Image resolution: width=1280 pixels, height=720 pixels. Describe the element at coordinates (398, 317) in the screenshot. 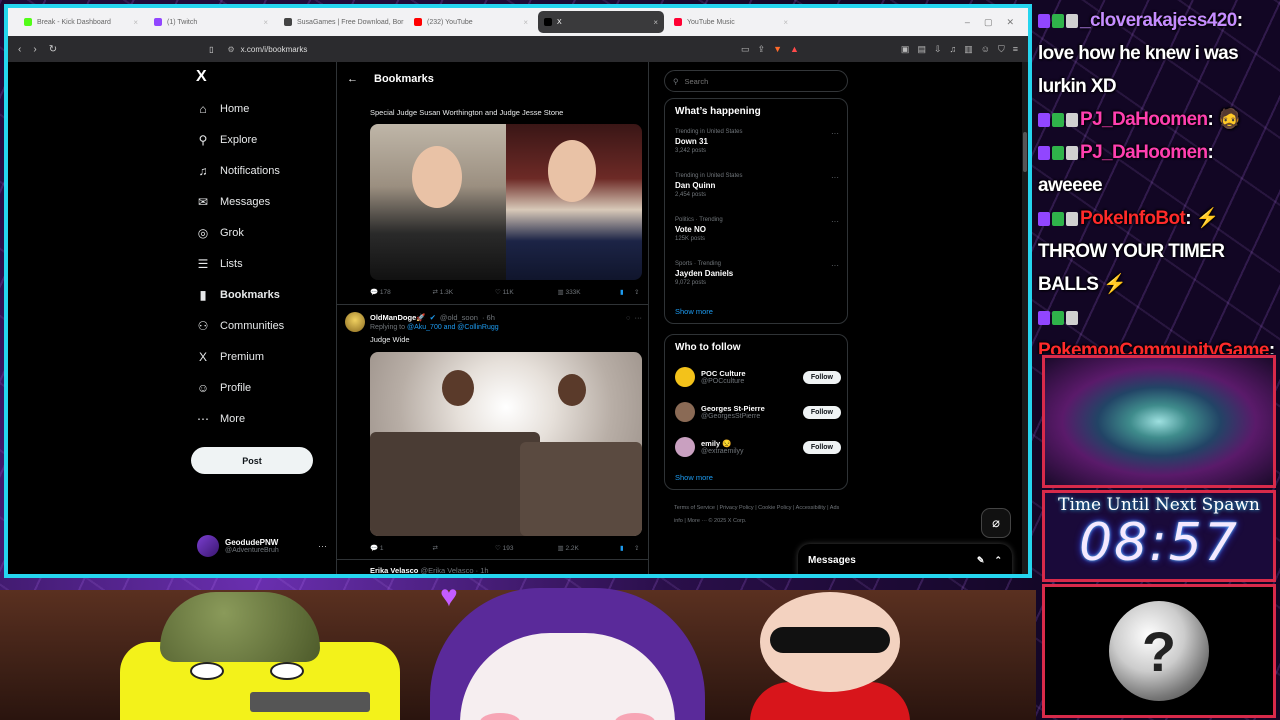

I see `author-name: OldManDoge🚀` at that location.